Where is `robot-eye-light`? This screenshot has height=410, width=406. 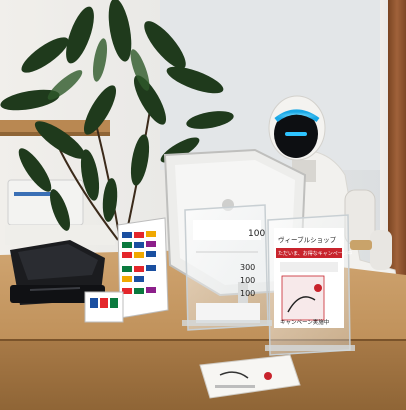 robot-eye-light is located at coordinates (296, 134).